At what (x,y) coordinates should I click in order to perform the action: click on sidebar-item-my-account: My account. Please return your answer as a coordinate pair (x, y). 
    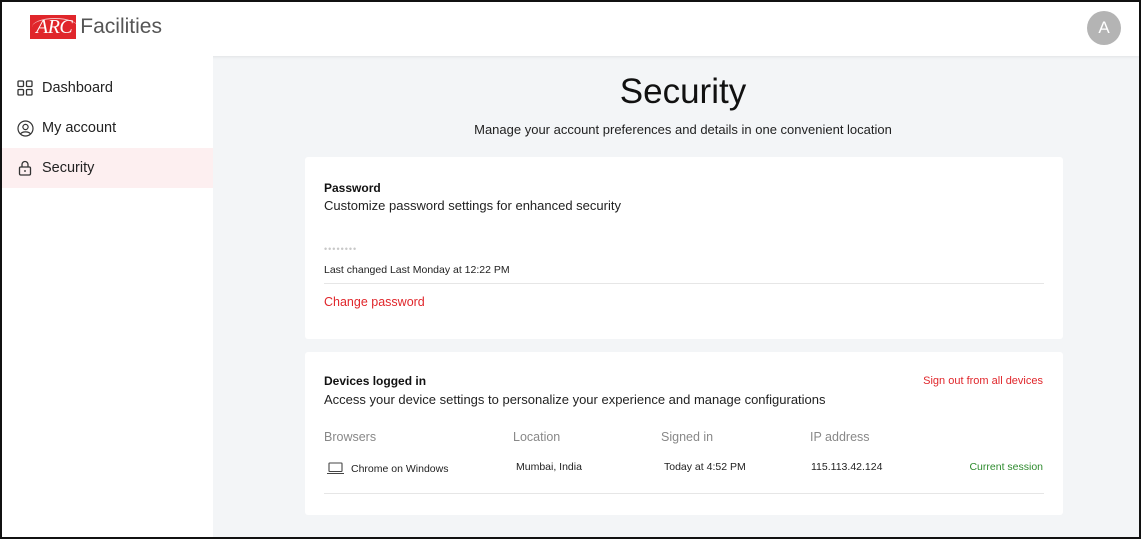
    Looking at the image, I should click on (107, 128).